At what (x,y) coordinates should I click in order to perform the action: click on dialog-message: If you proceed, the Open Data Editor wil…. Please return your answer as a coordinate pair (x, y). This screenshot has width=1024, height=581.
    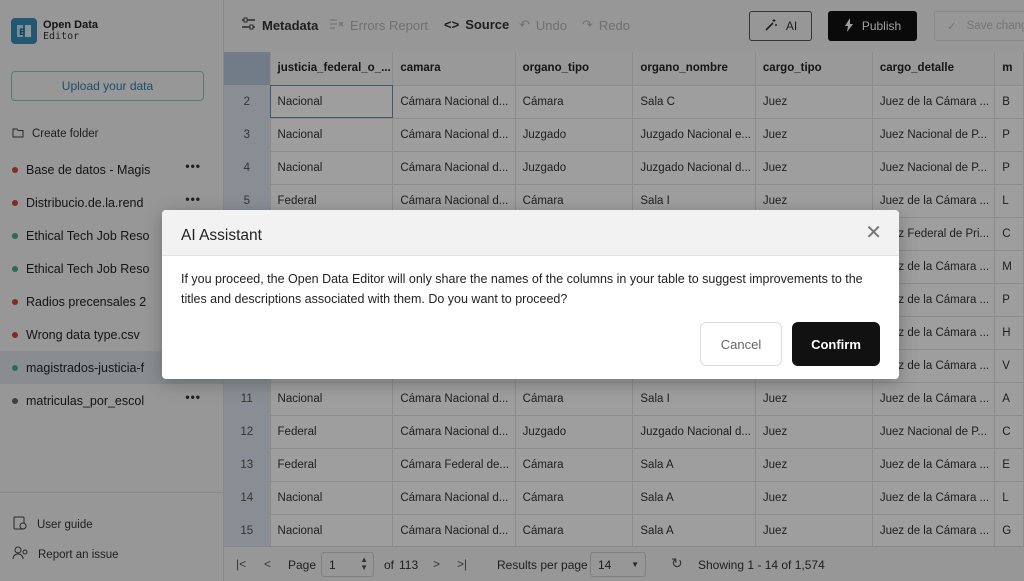
    Looking at the image, I should click on (522, 289).